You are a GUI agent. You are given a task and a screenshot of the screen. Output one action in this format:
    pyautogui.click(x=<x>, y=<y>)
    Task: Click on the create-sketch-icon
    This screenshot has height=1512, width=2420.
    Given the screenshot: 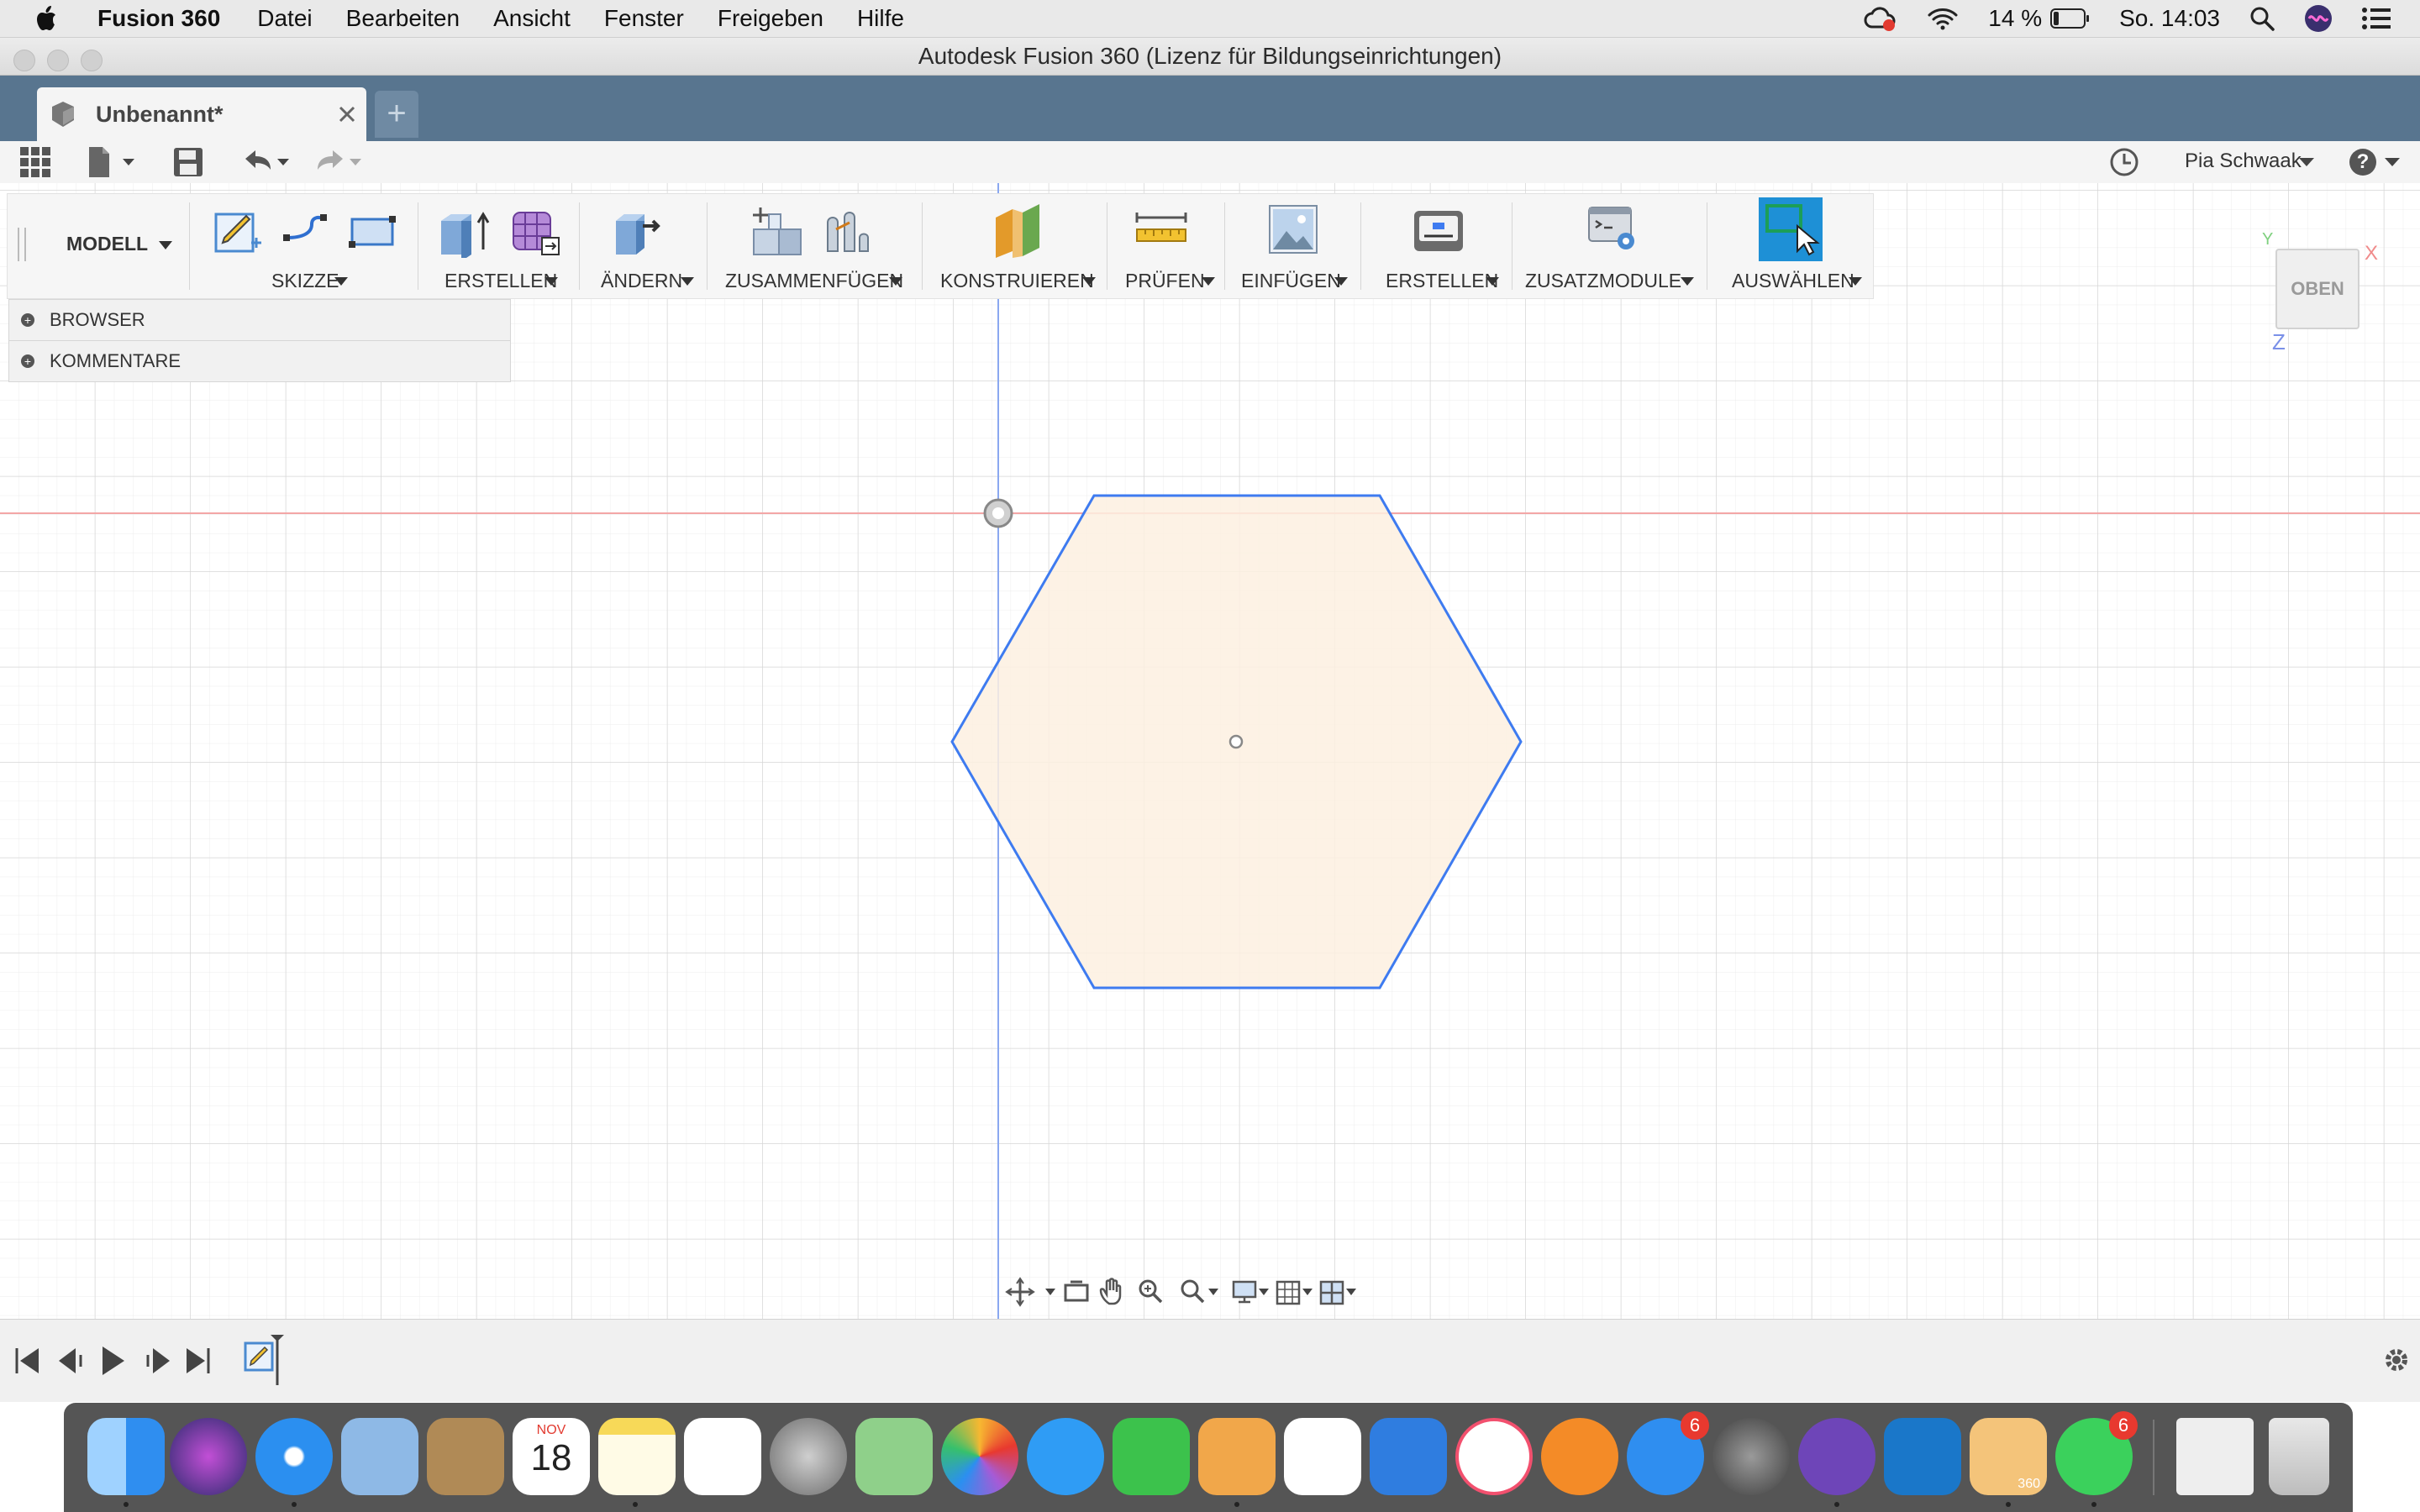 What is the action you would take?
    pyautogui.click(x=238, y=231)
    